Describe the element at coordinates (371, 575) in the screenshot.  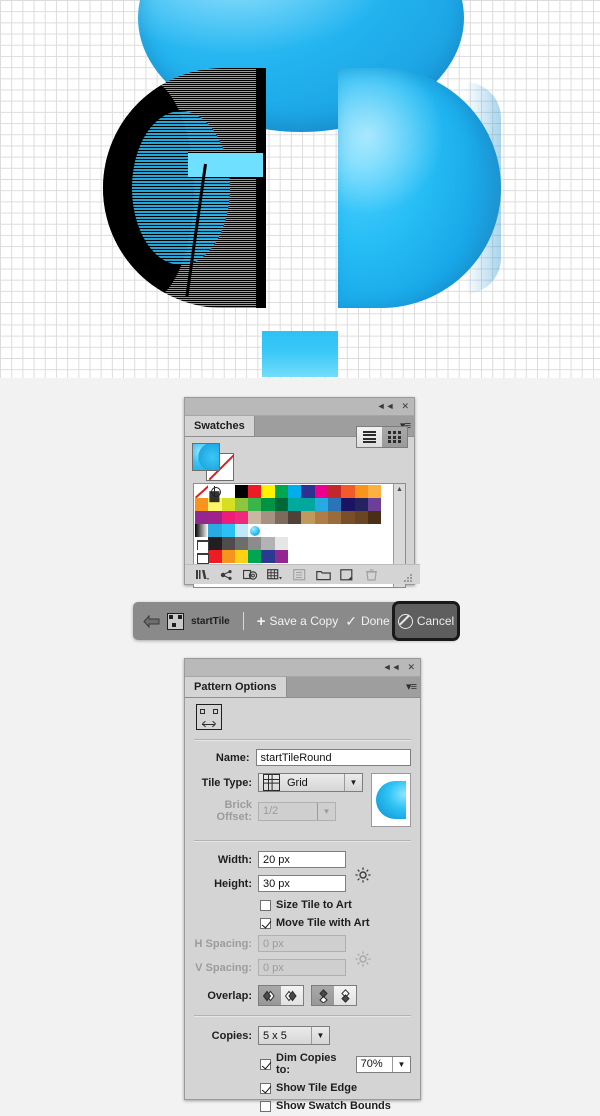
I see `delete-swatch-icon` at that location.